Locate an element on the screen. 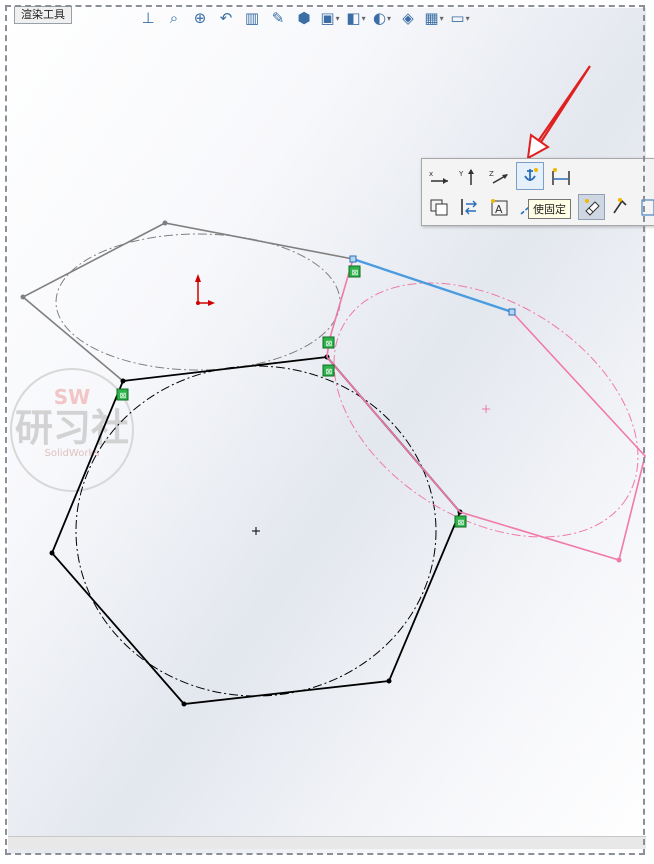 The width and height of the screenshot is (654, 864). vertical-icon: Y is located at coordinates (469, 177).